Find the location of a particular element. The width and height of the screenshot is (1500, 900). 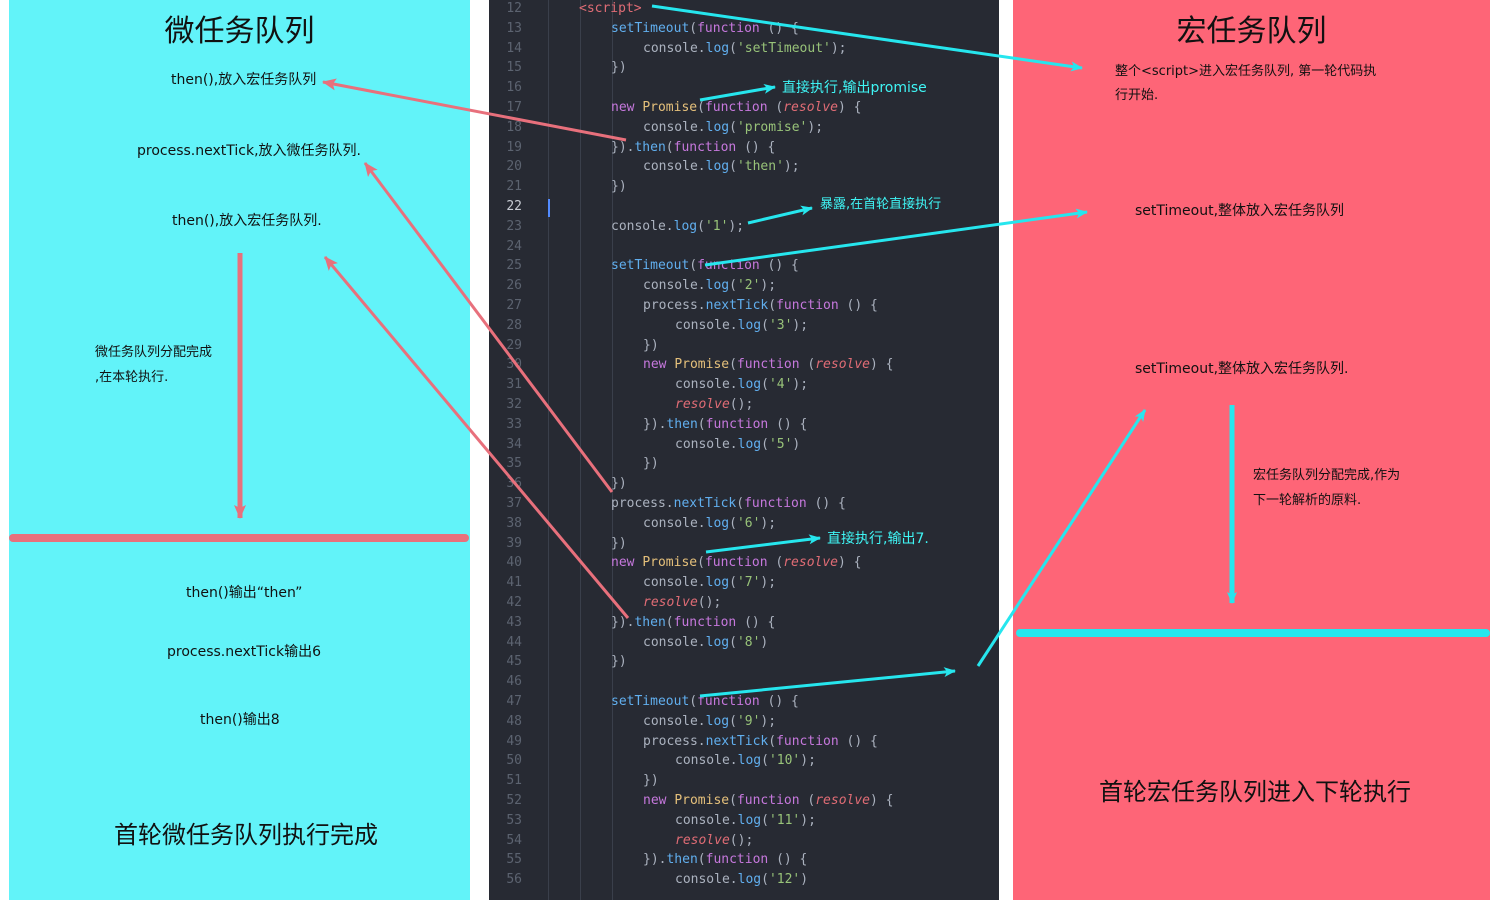

arrow-log7-note is located at coordinates (763, 544).